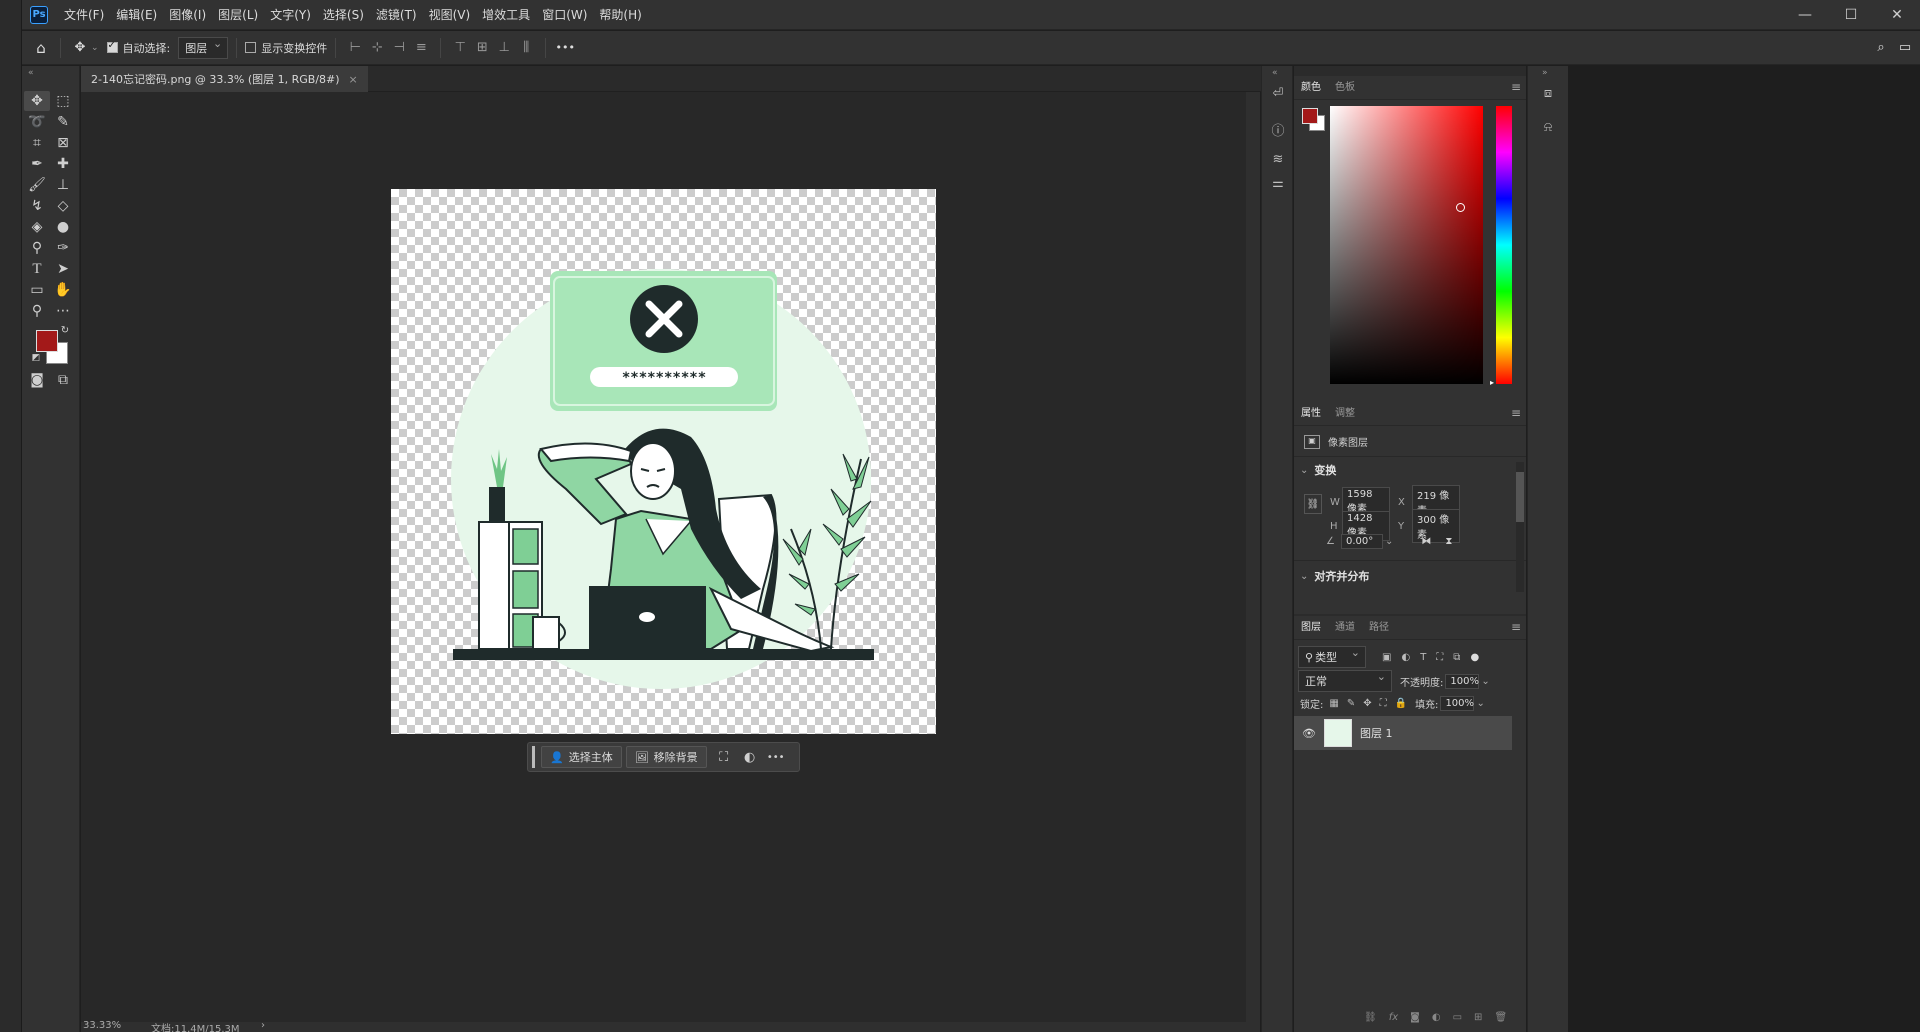 Image resolution: width=1920 pixels, height=1032 pixels. I want to click on auto-select-target-dropdown: 图层, so click(203, 47).